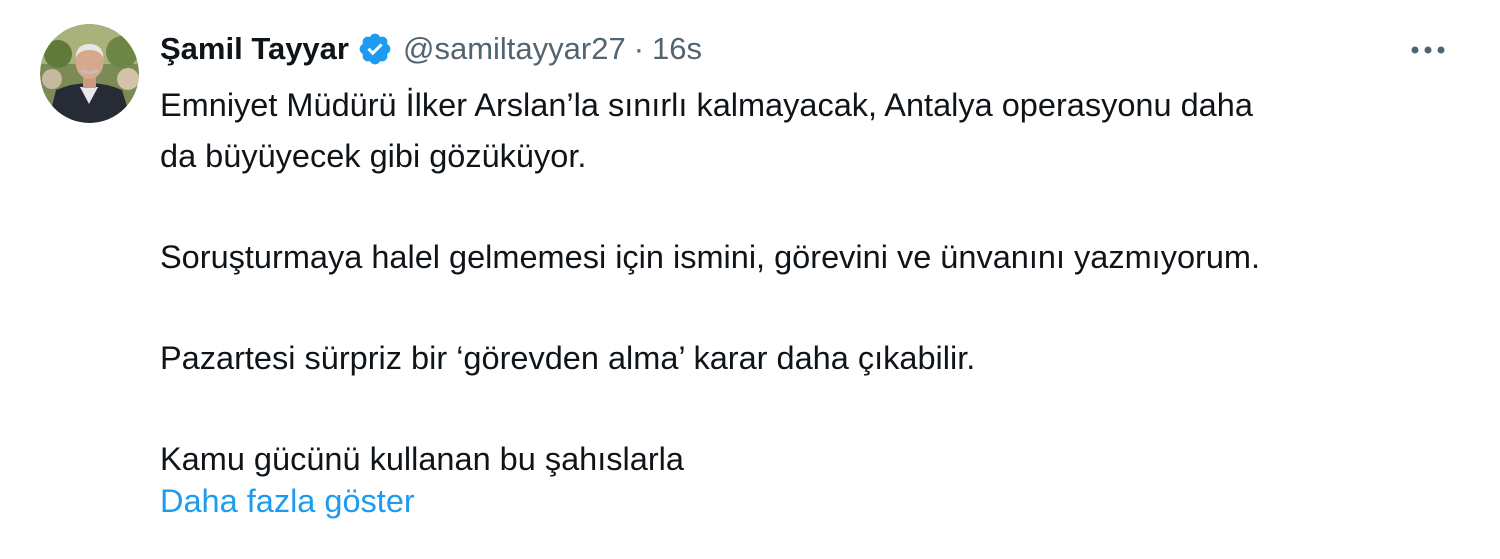 The height and width of the screenshot is (559, 1500). I want to click on tweet-line: da büyüyecek gibi gözüküyor., so click(373, 155).